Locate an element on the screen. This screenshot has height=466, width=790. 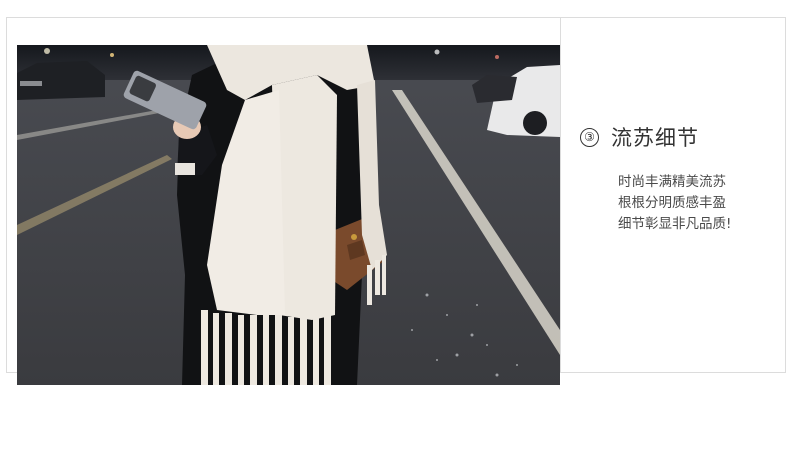
description-line: 根根分明质感丰盈 is located at coordinates (672, 203).